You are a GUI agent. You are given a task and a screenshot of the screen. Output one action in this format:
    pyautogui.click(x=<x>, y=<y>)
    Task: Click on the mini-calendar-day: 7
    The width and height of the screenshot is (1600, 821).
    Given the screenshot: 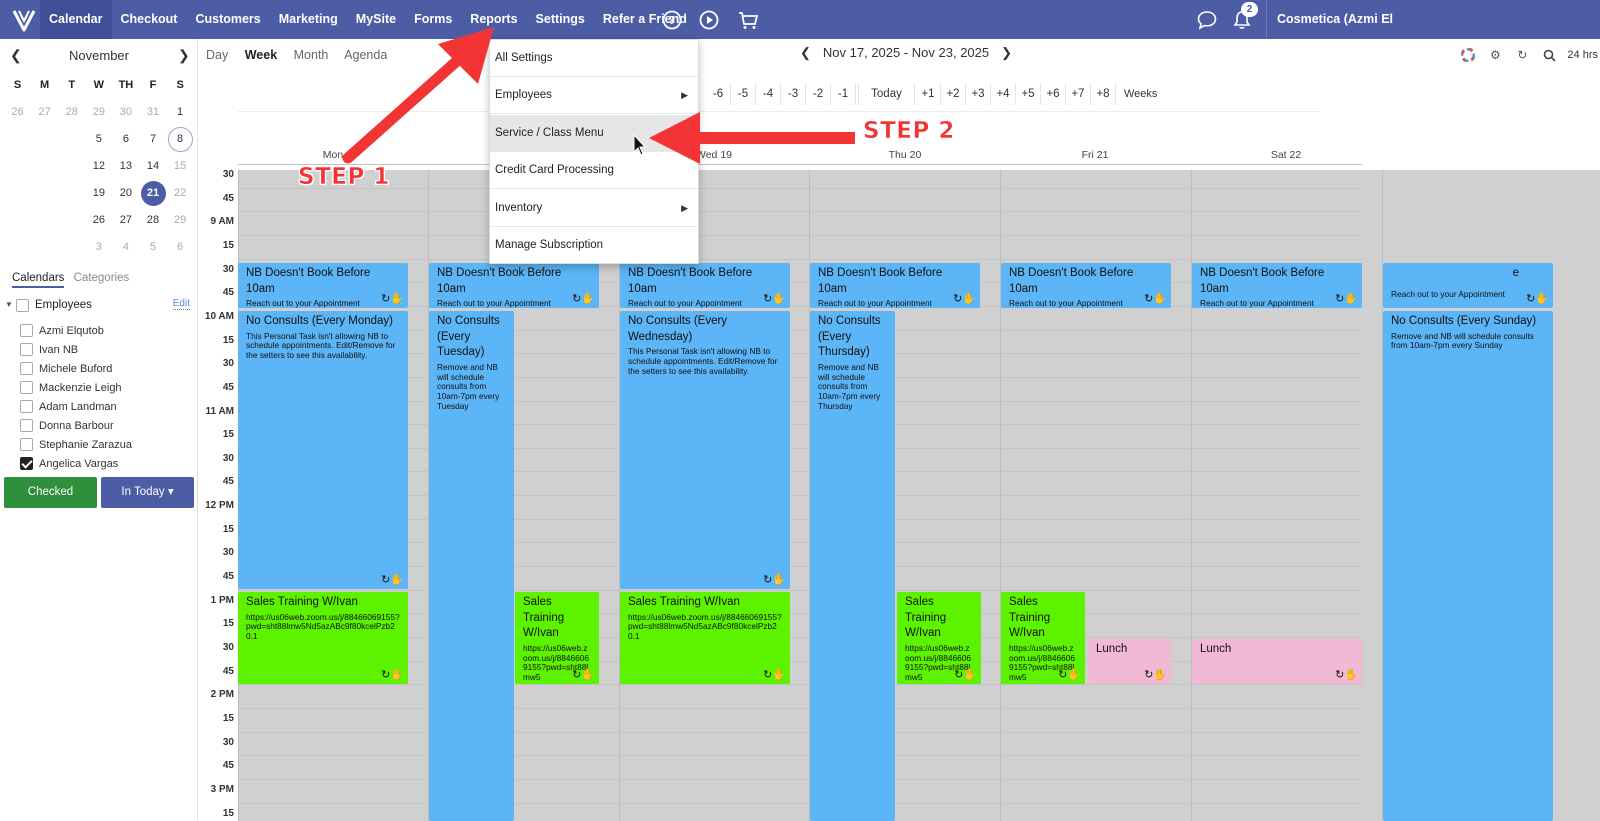 What is the action you would take?
    pyautogui.click(x=152, y=139)
    